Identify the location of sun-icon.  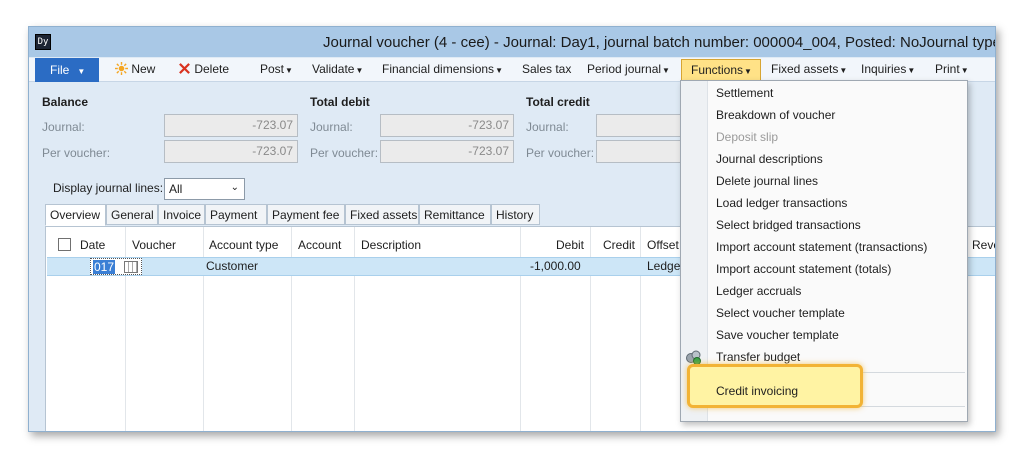
(121, 68).